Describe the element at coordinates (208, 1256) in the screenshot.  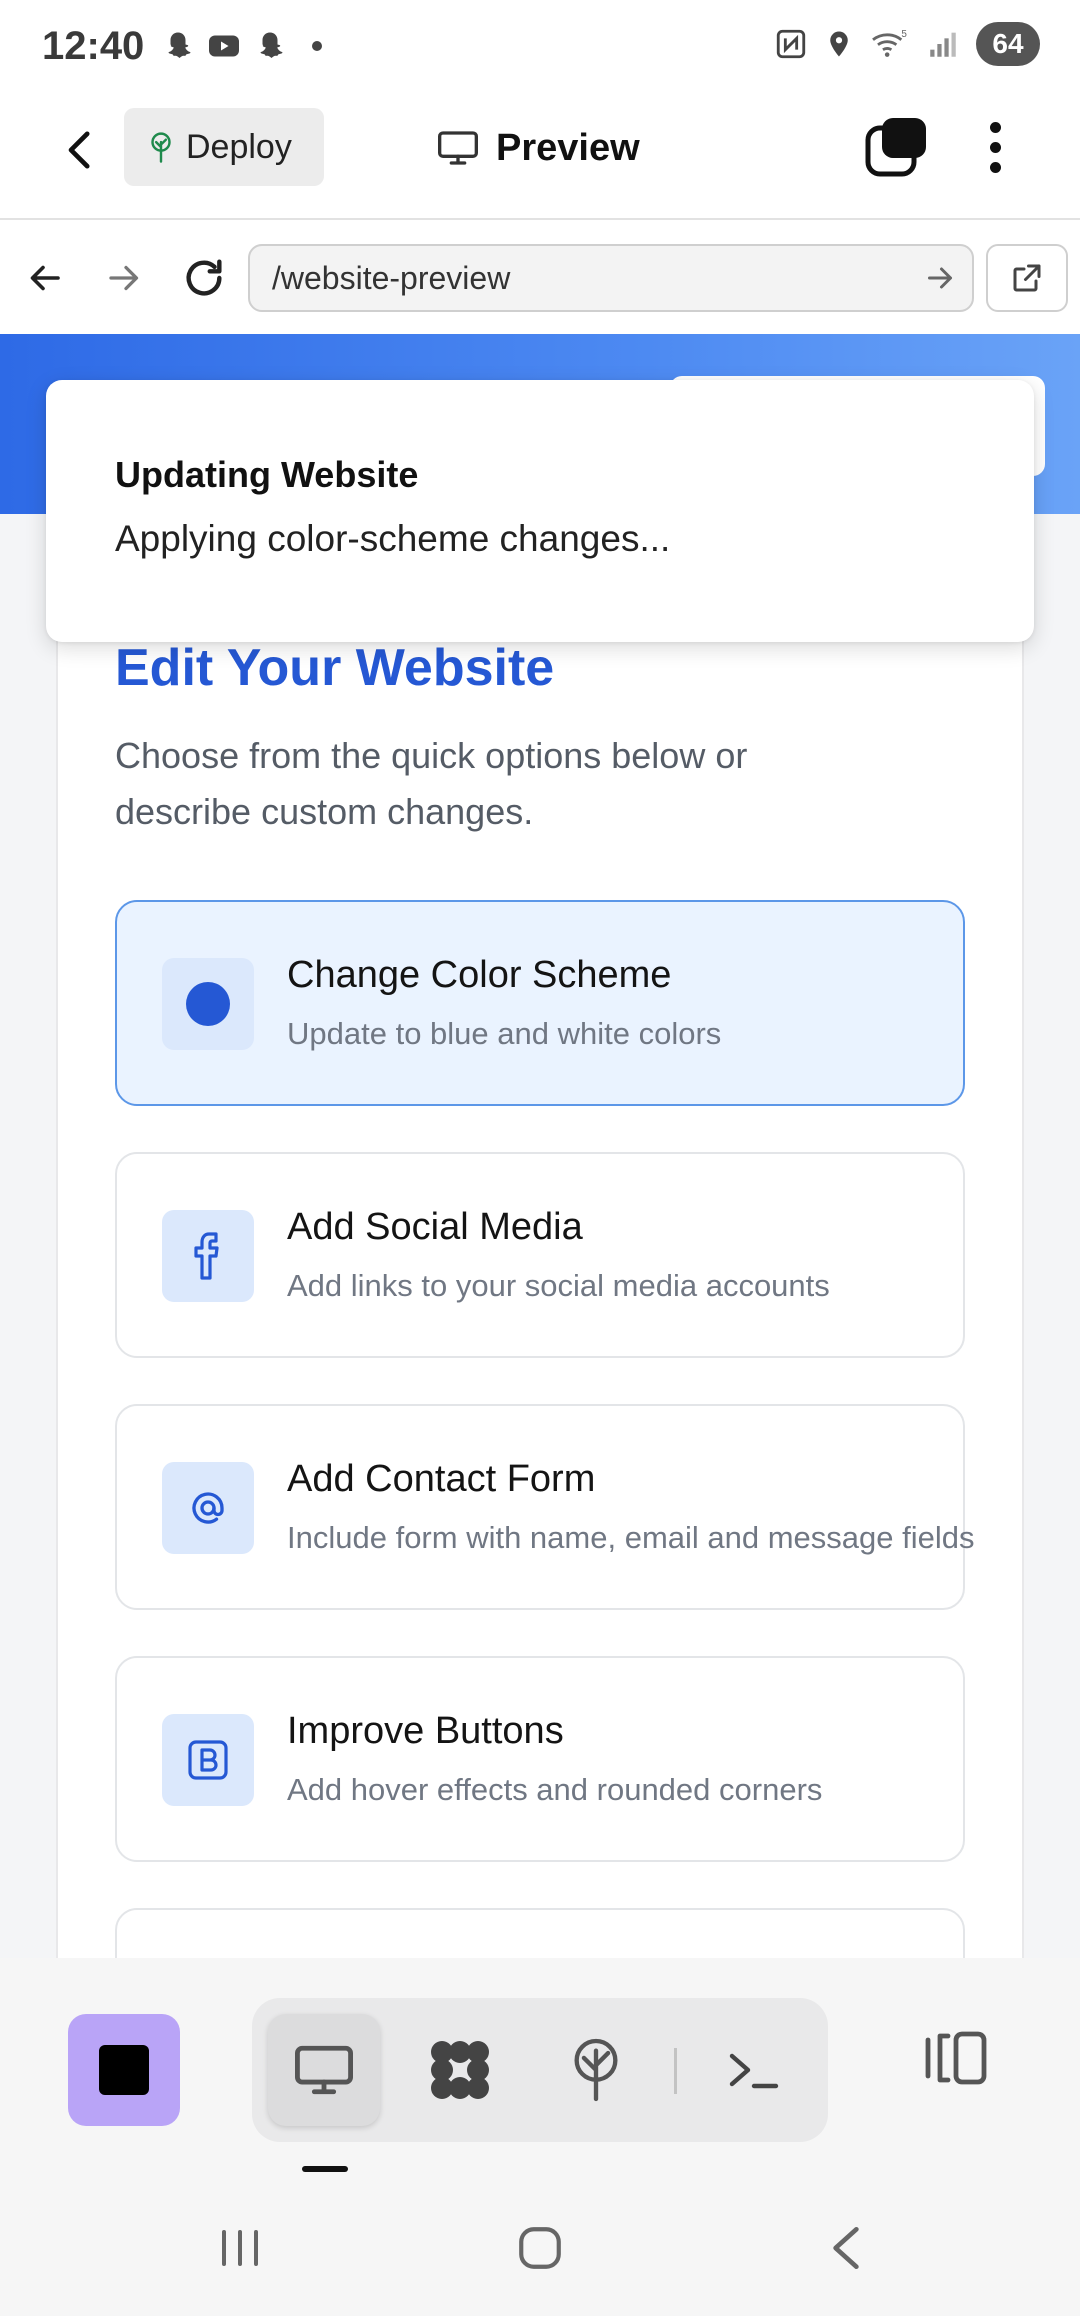
I see `facebook-icon` at that location.